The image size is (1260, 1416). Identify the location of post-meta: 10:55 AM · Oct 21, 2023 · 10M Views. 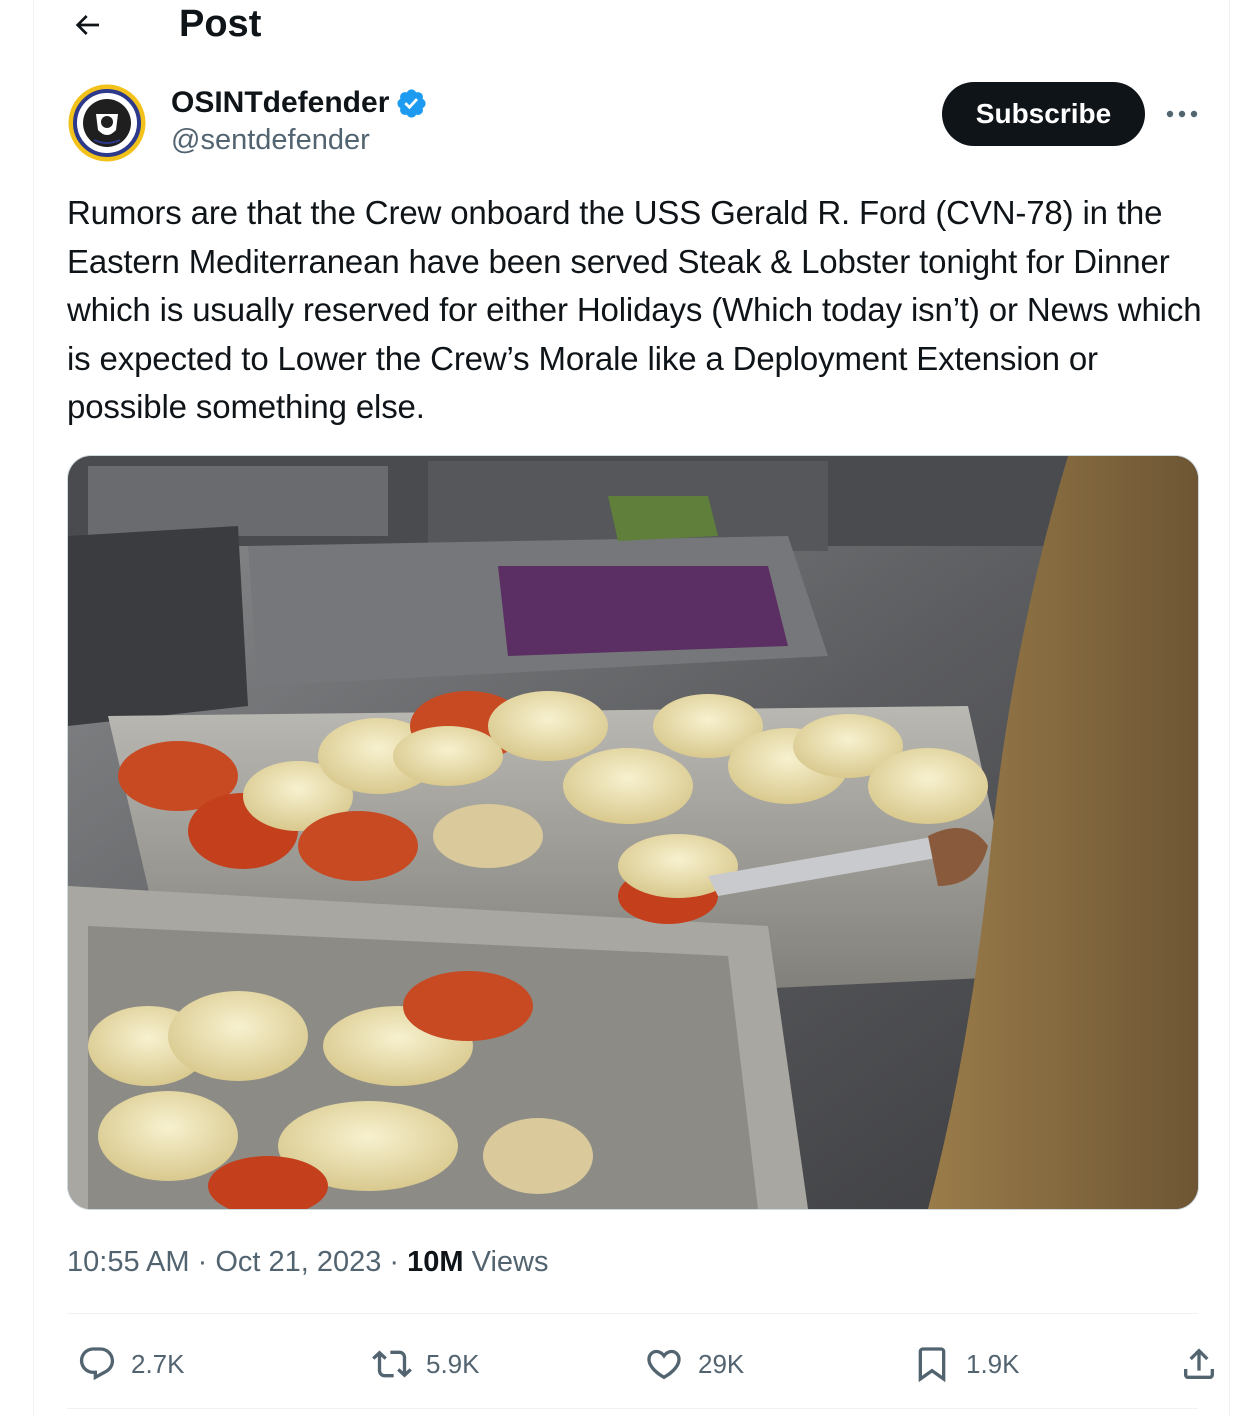
(307, 1262).